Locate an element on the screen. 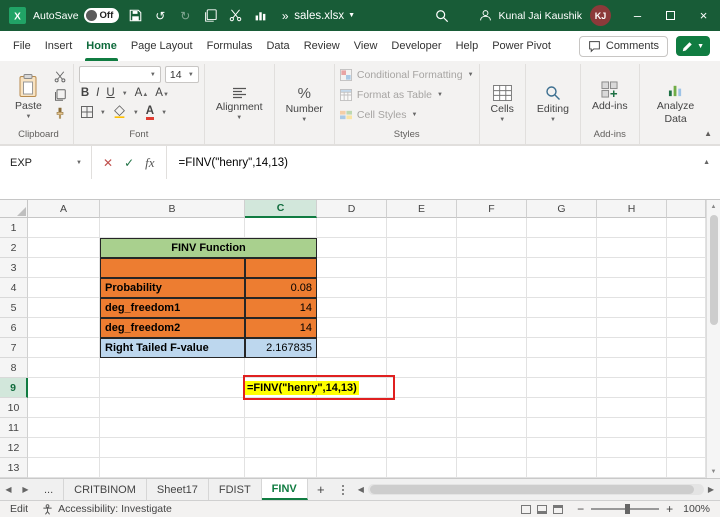  row-header-11: 11 is located at coordinates (14, 428).